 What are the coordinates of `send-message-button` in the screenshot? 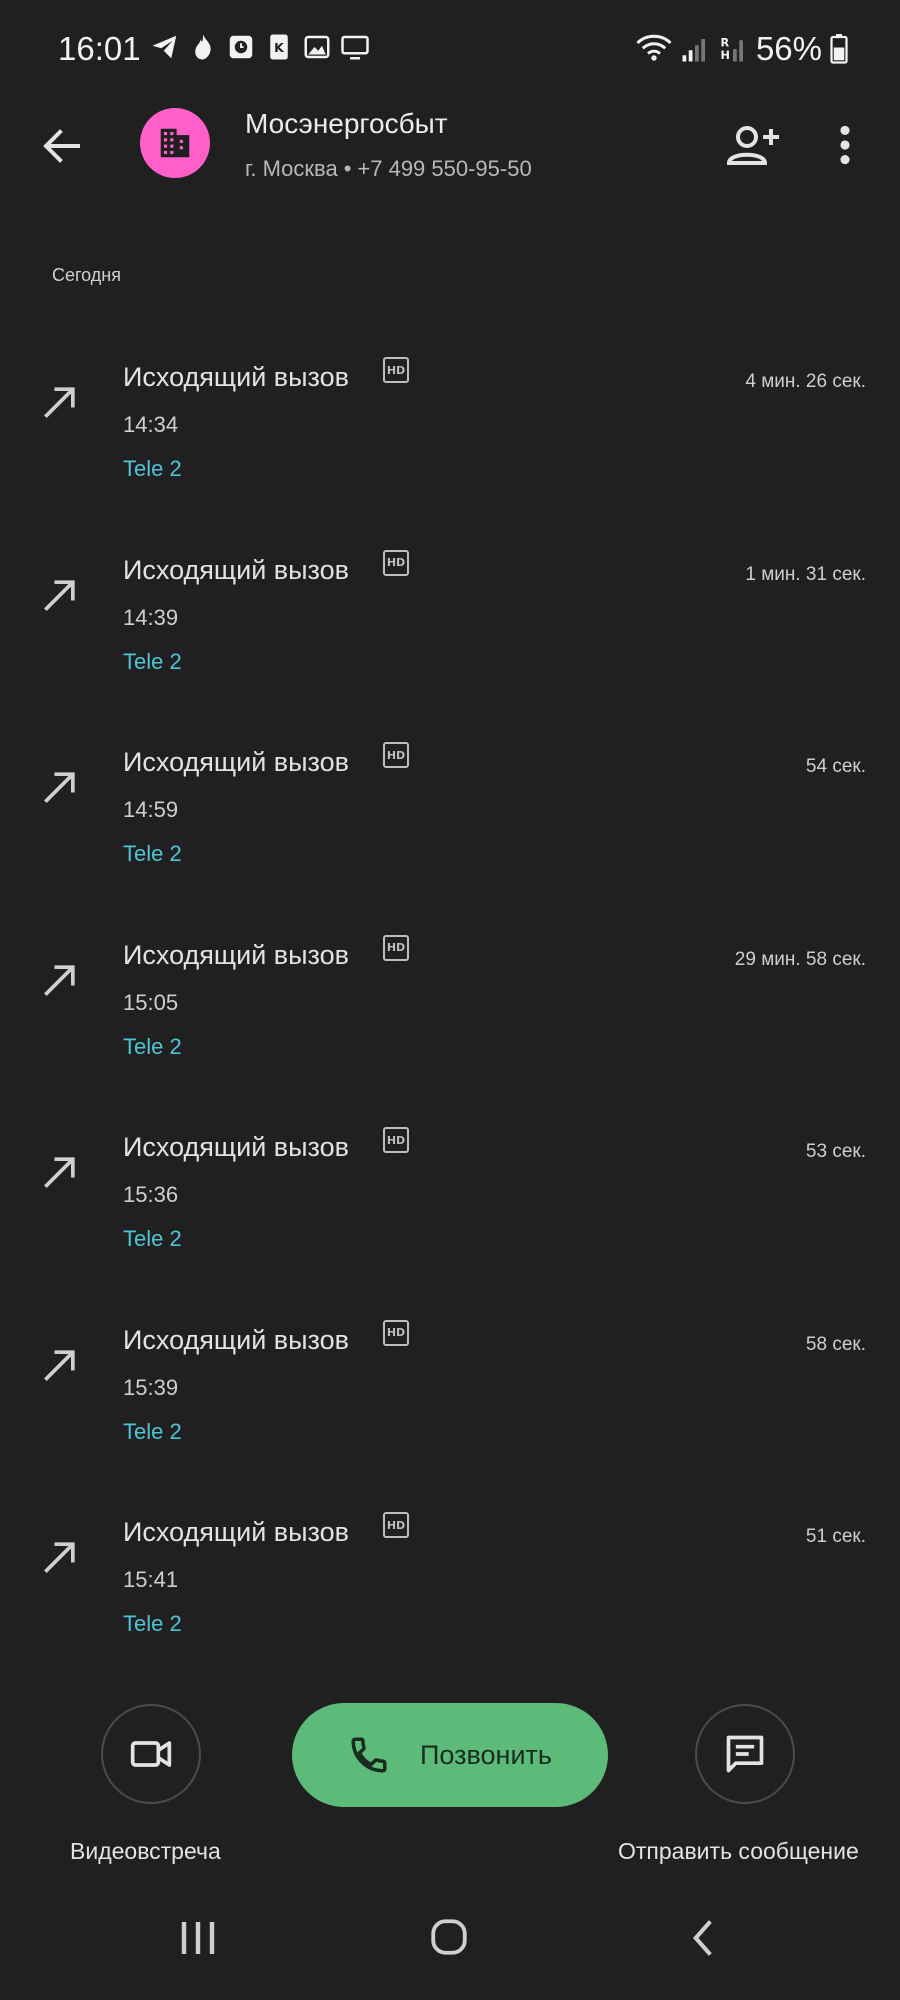 It's located at (745, 1754).